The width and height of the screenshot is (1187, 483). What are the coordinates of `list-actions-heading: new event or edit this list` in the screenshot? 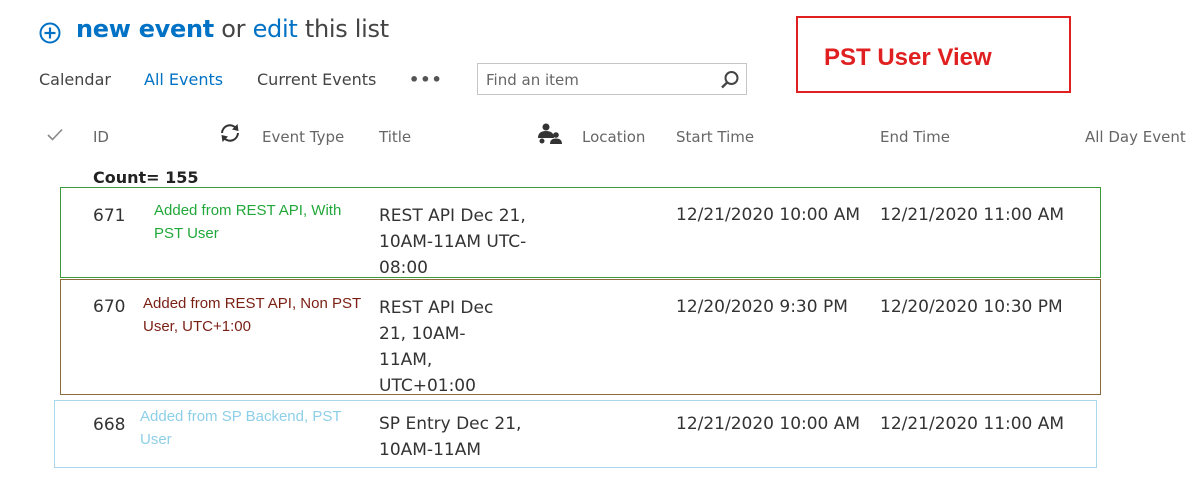 It's located at (232, 29).